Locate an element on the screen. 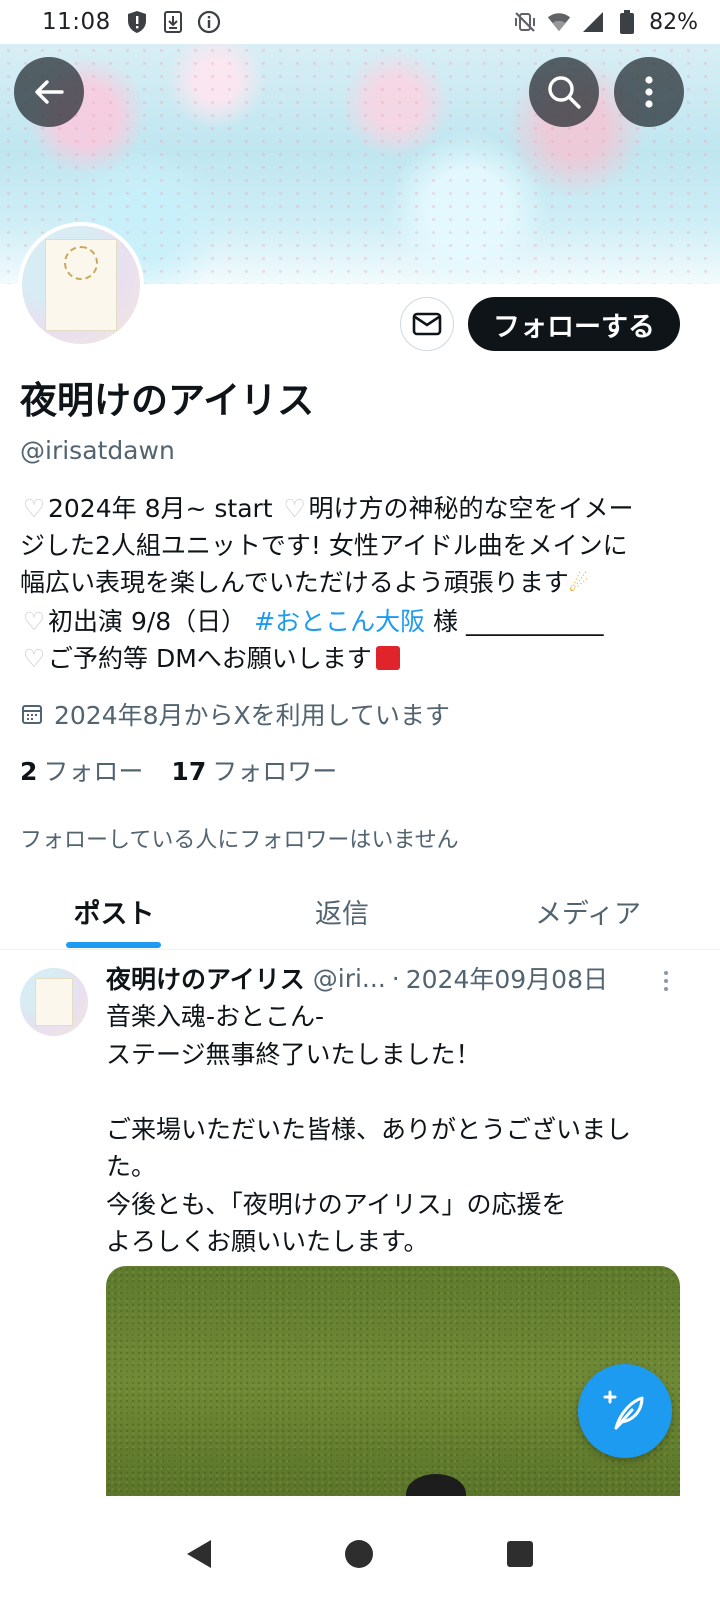  followers-link: 17 フォロワー is located at coordinates (254, 770).